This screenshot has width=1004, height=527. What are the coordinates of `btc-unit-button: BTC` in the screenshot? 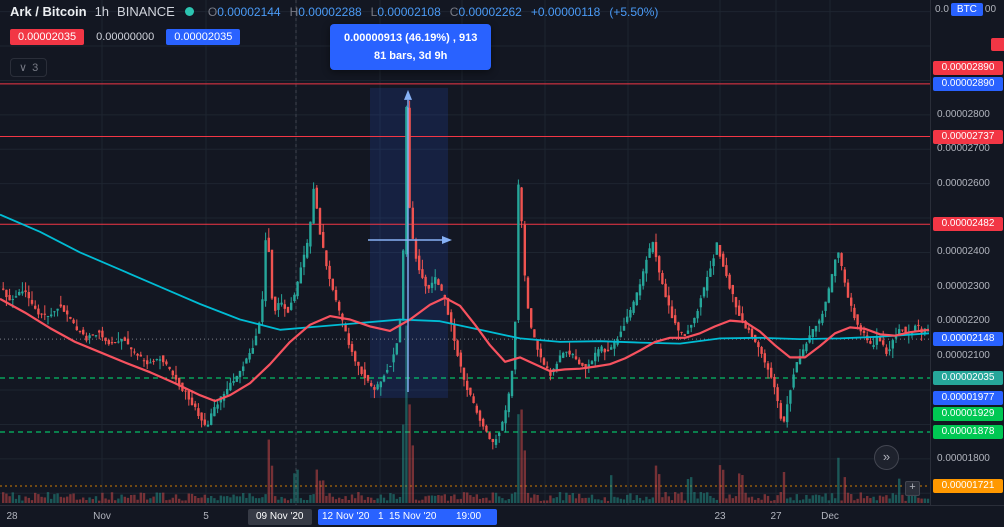 It's located at (966, 9).